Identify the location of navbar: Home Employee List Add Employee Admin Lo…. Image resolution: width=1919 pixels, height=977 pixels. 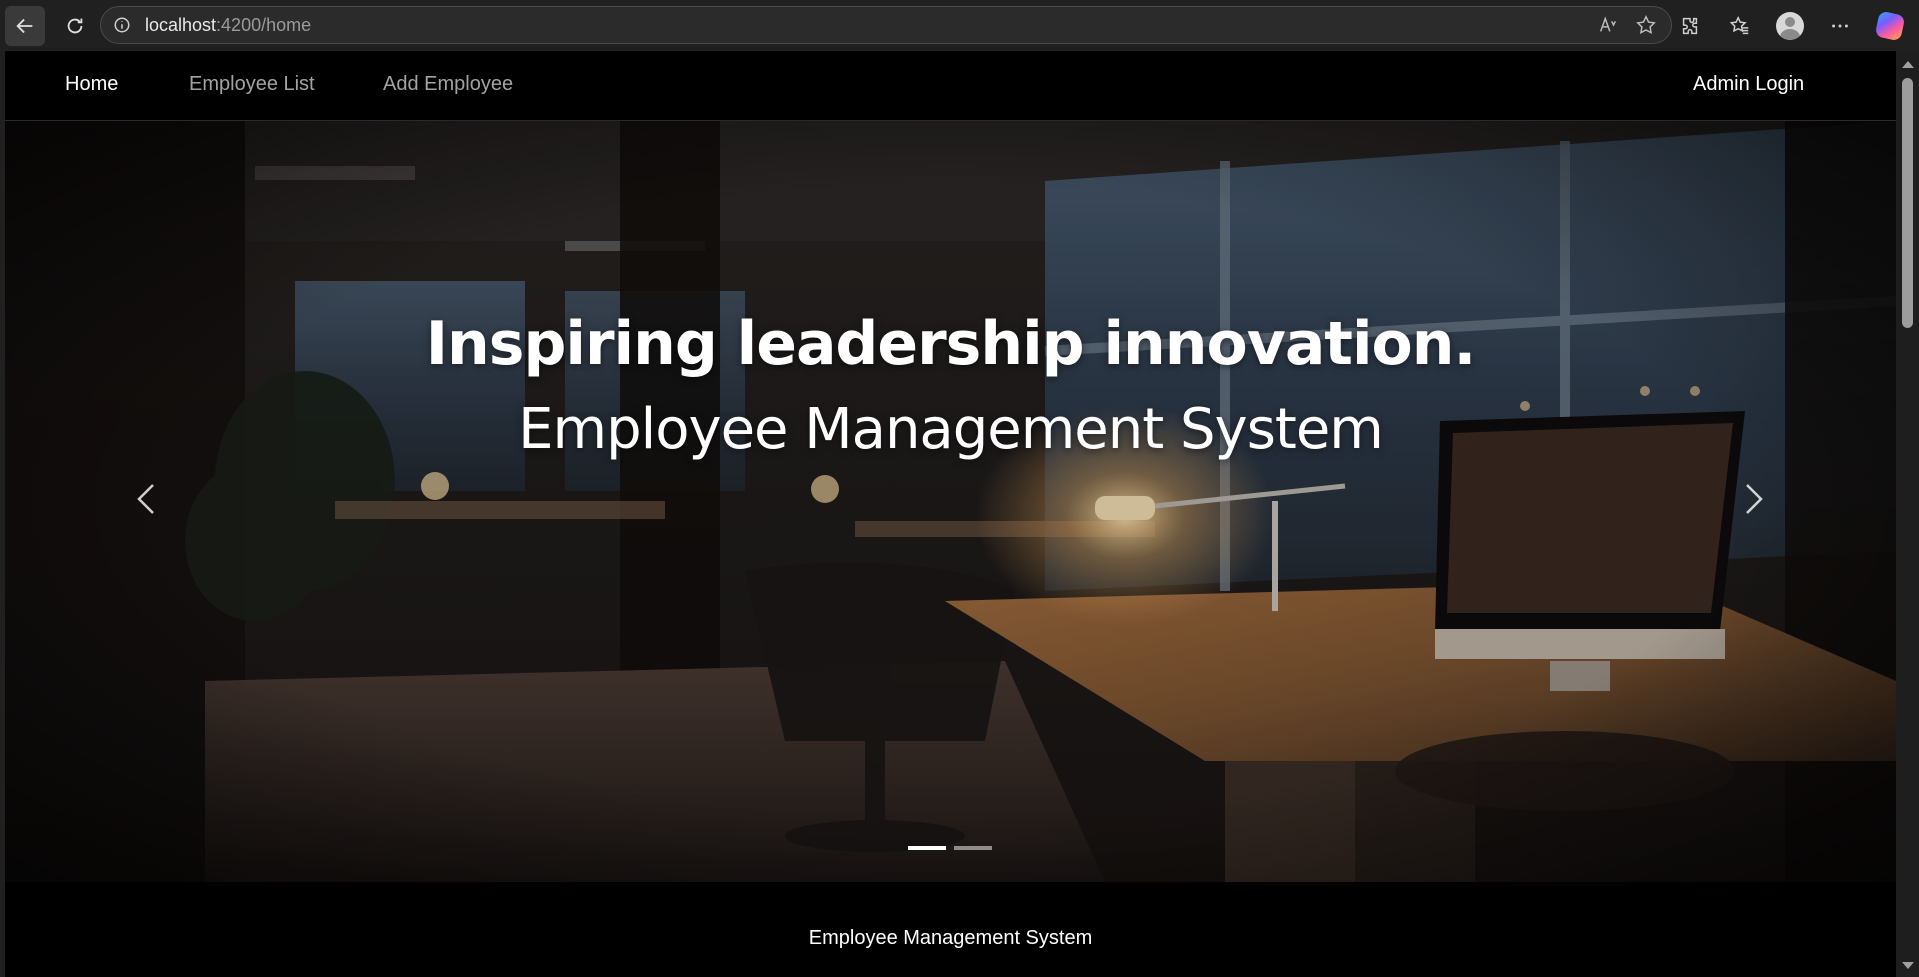
(950, 86).